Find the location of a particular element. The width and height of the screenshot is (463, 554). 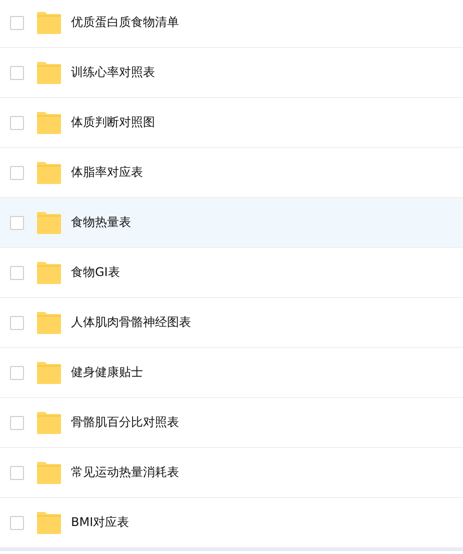

folder-name: 人体肌肉骨骼神经图表 is located at coordinates (131, 322).